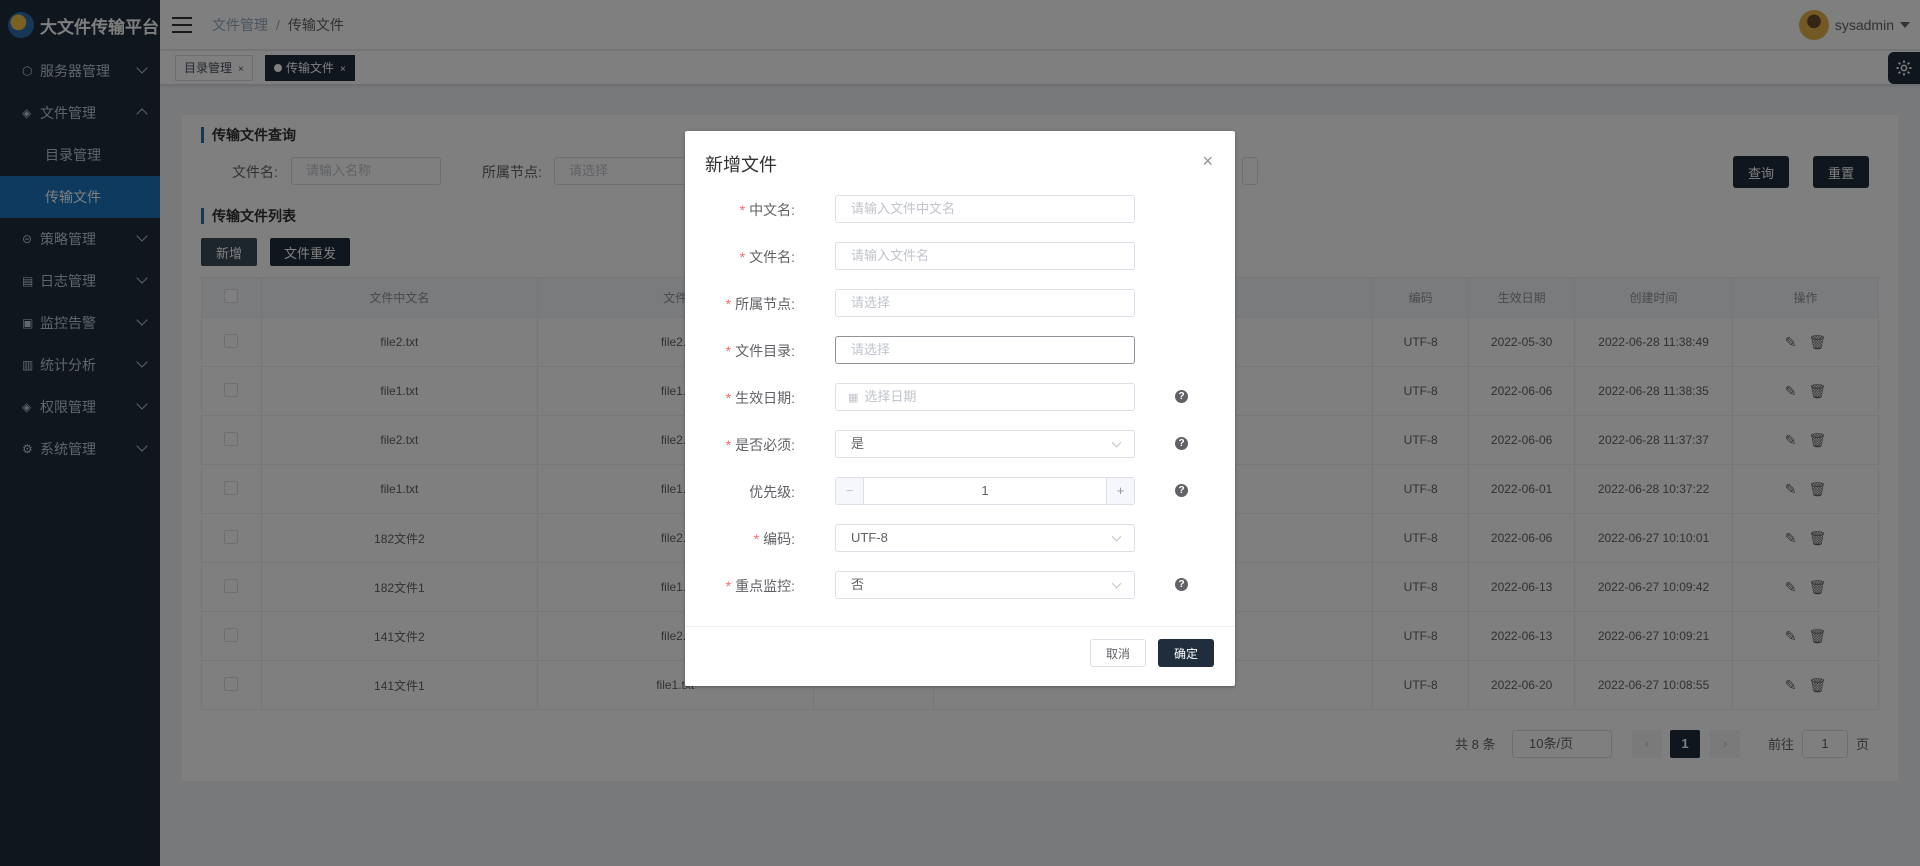  What do you see at coordinates (760, 586) in the screenshot?
I see `form-label: * 重点监控:` at bounding box center [760, 586].